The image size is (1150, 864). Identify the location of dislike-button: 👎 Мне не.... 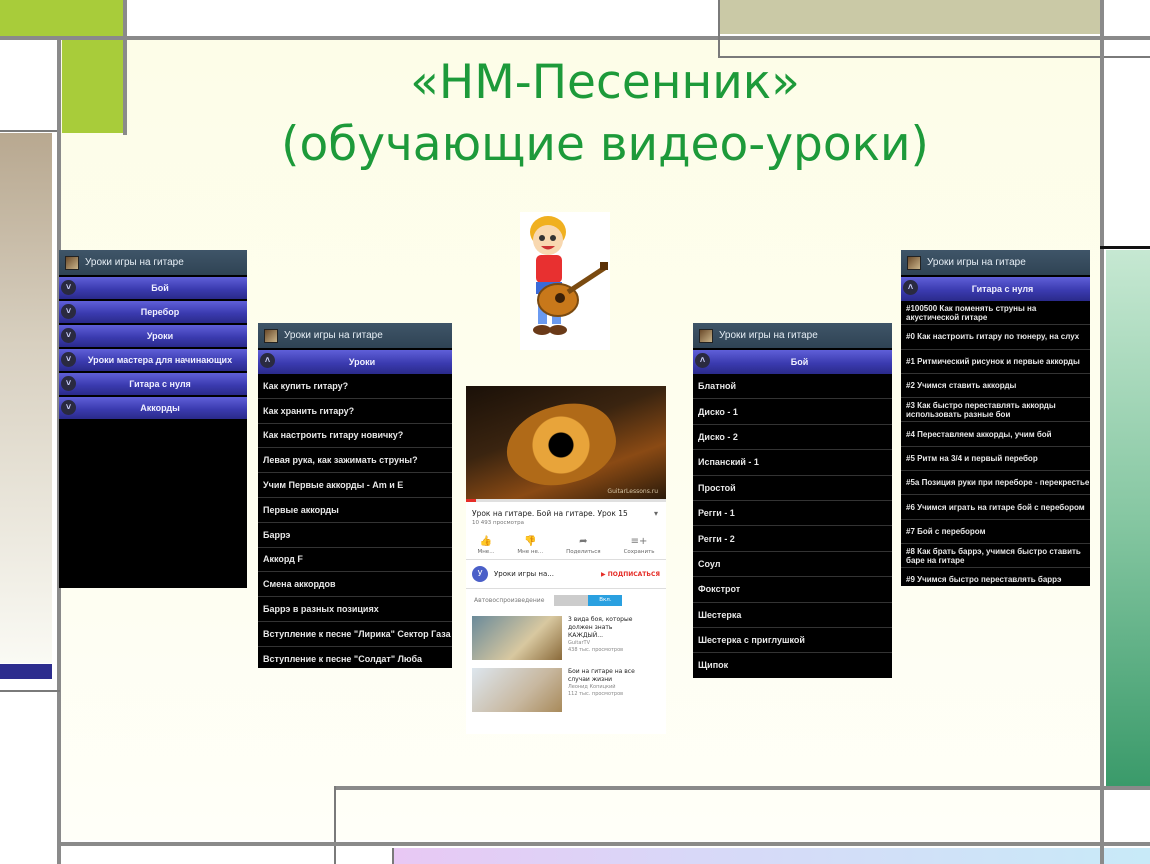
(530, 545).